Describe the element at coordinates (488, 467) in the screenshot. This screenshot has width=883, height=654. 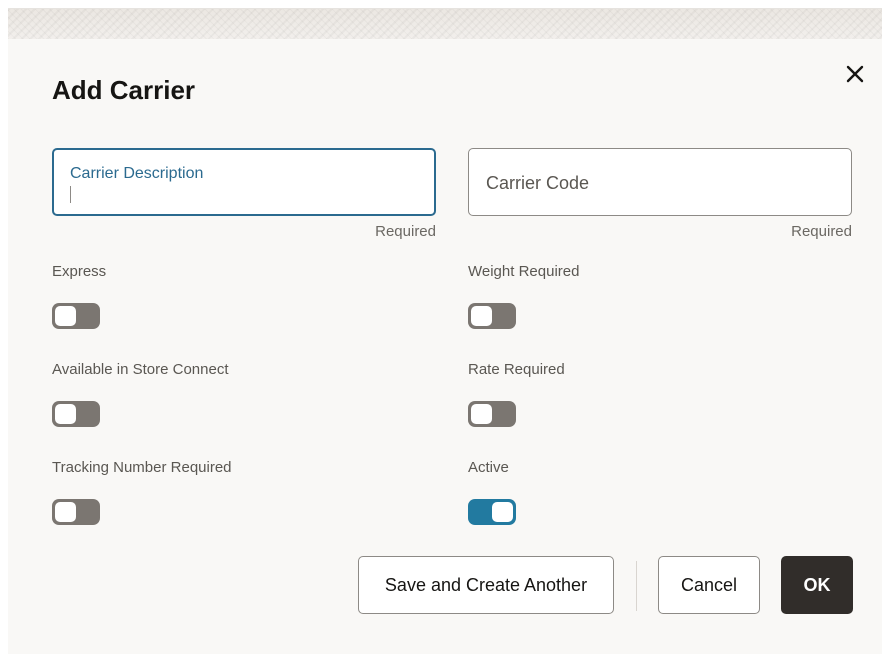
I see `active-label: Active` at that location.